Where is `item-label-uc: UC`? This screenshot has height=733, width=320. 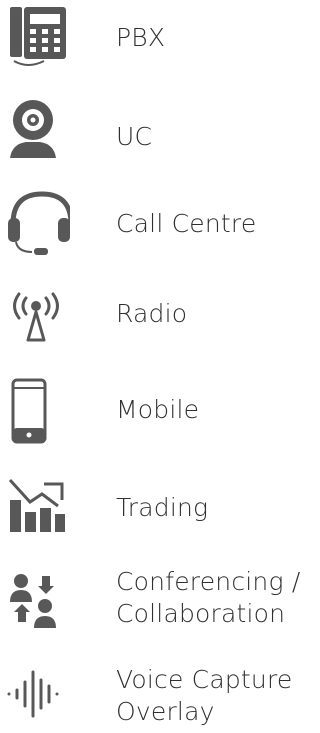 item-label-uc: UC is located at coordinates (134, 136).